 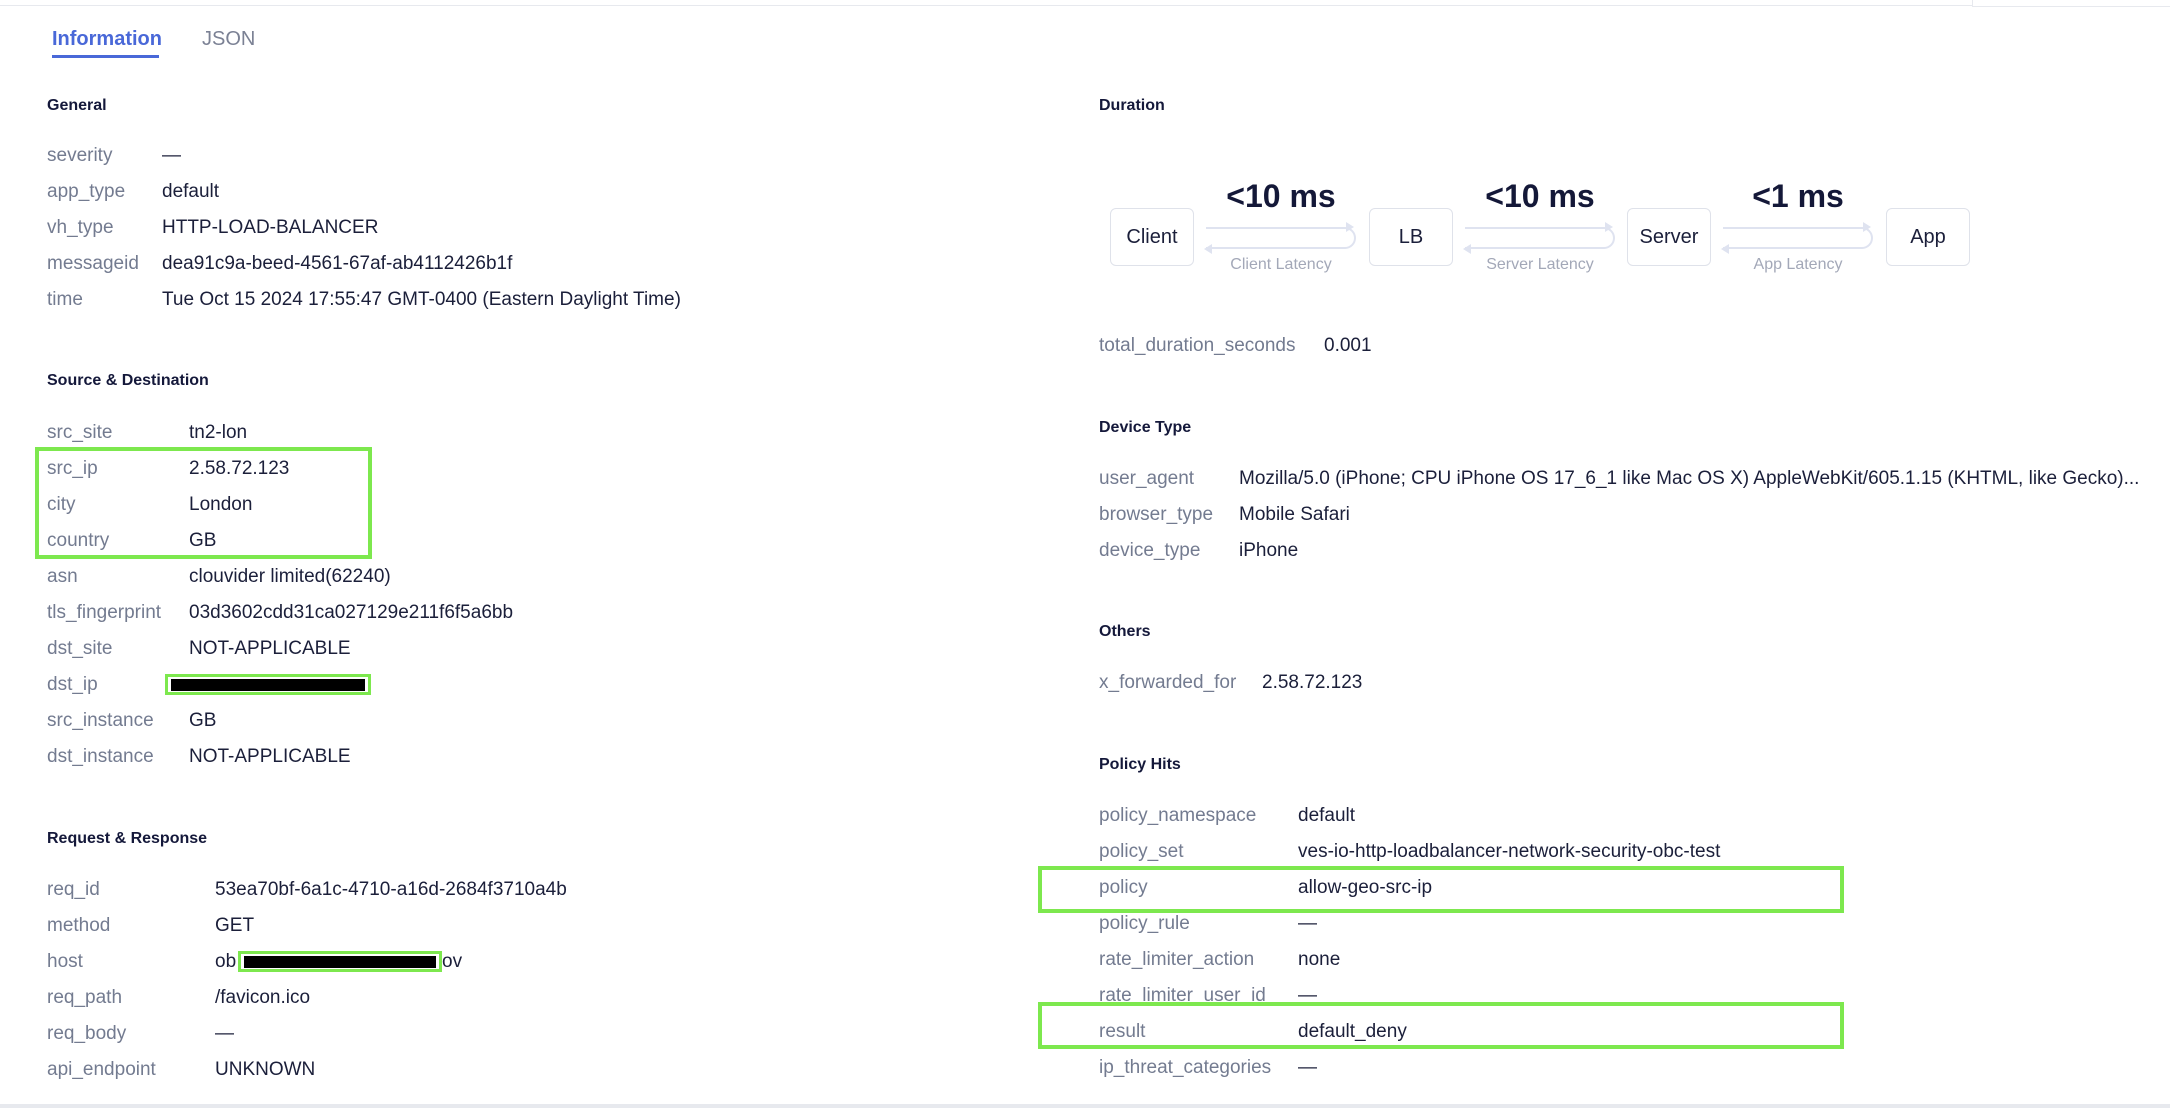 What do you see at coordinates (1152, 237) in the screenshot?
I see `duration-node-client: Client` at bounding box center [1152, 237].